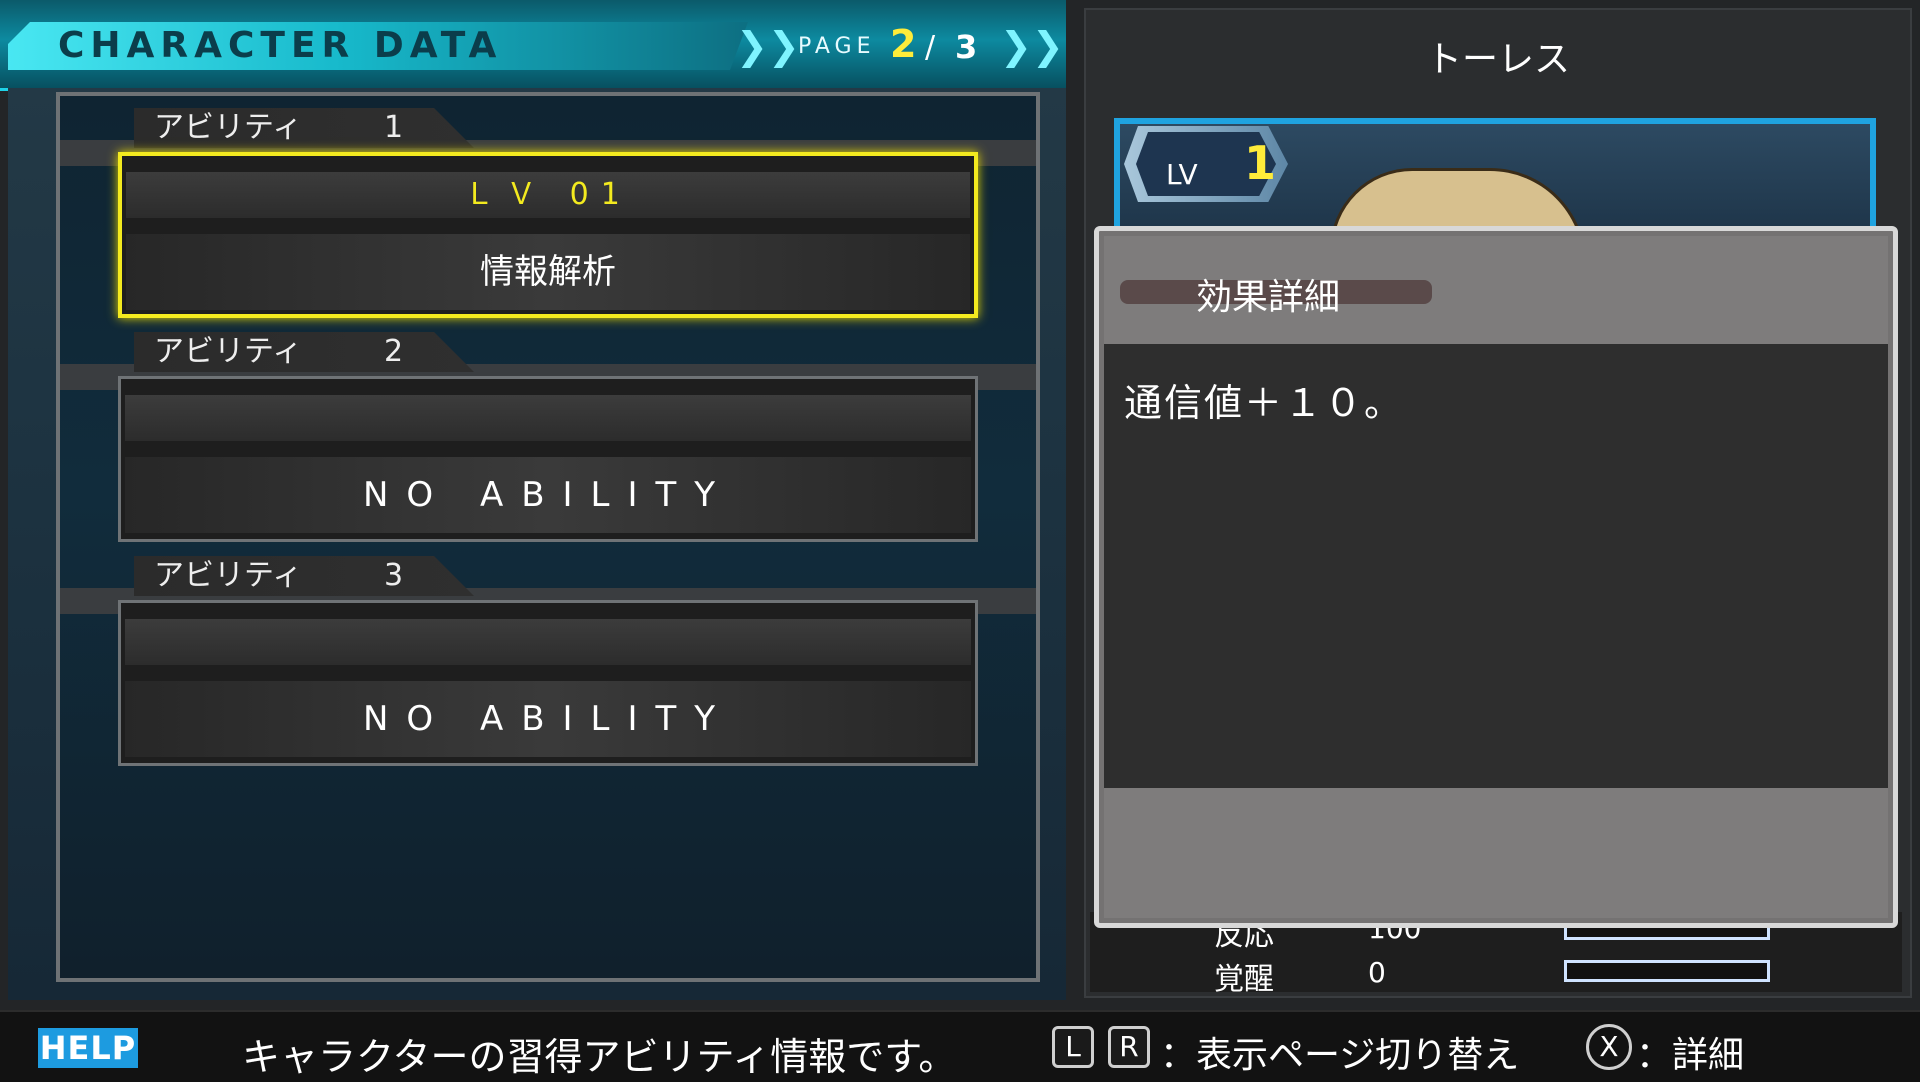  What do you see at coordinates (837, 46) in the screenshot?
I see `page-label: PAGE` at bounding box center [837, 46].